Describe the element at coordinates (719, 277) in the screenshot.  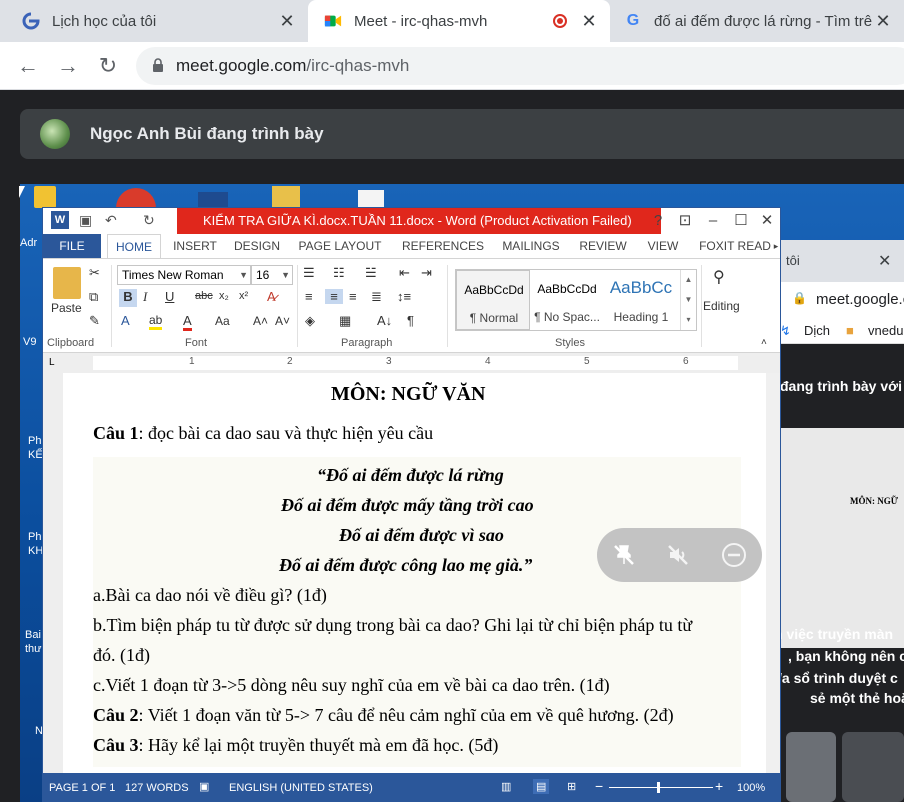
I see `find-icon: ⚲` at that location.